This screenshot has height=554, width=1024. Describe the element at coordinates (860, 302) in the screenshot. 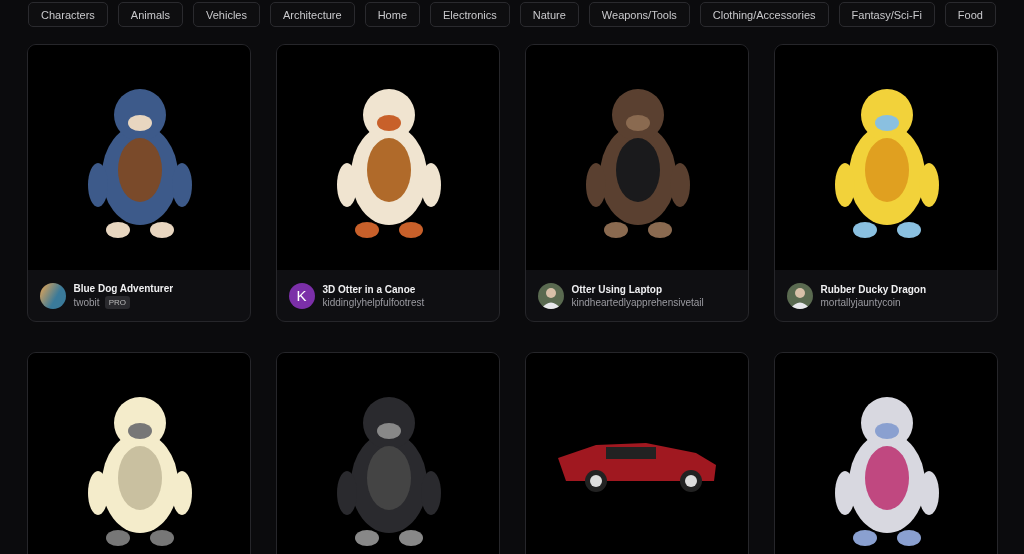

I see `author-name: mortallyjauntycoin` at that location.